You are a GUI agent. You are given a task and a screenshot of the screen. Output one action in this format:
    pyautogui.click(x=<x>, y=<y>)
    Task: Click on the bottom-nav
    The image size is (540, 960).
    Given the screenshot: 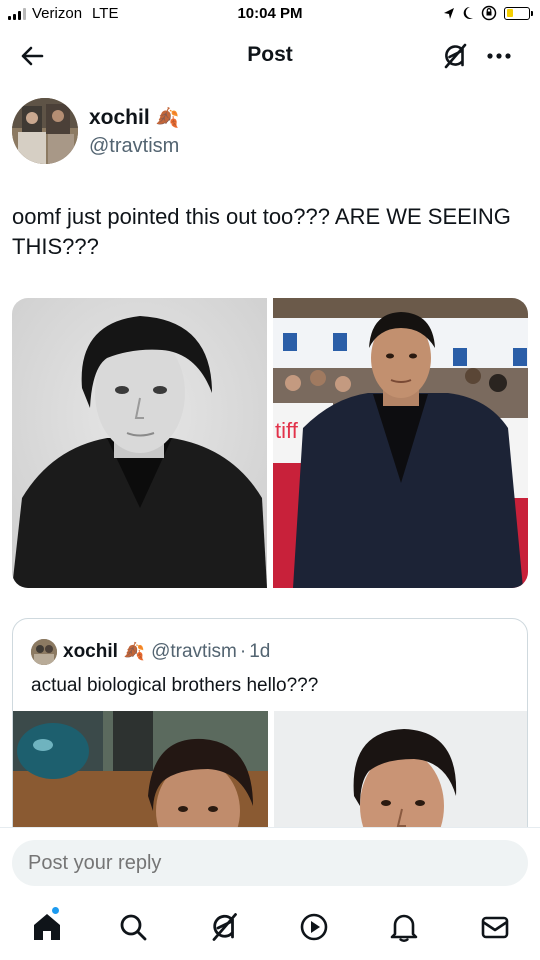 What is the action you would take?
    pyautogui.click(x=270, y=929)
    